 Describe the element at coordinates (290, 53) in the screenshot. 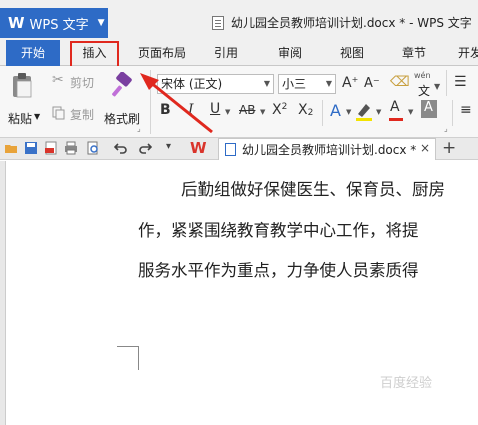

I see `tab-review: 审阅` at that location.